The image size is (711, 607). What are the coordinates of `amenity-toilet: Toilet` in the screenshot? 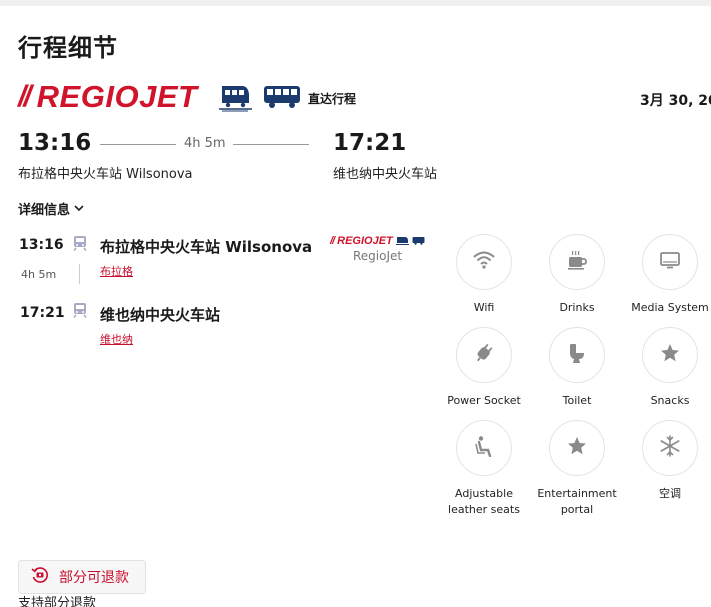 It's located at (577, 368).